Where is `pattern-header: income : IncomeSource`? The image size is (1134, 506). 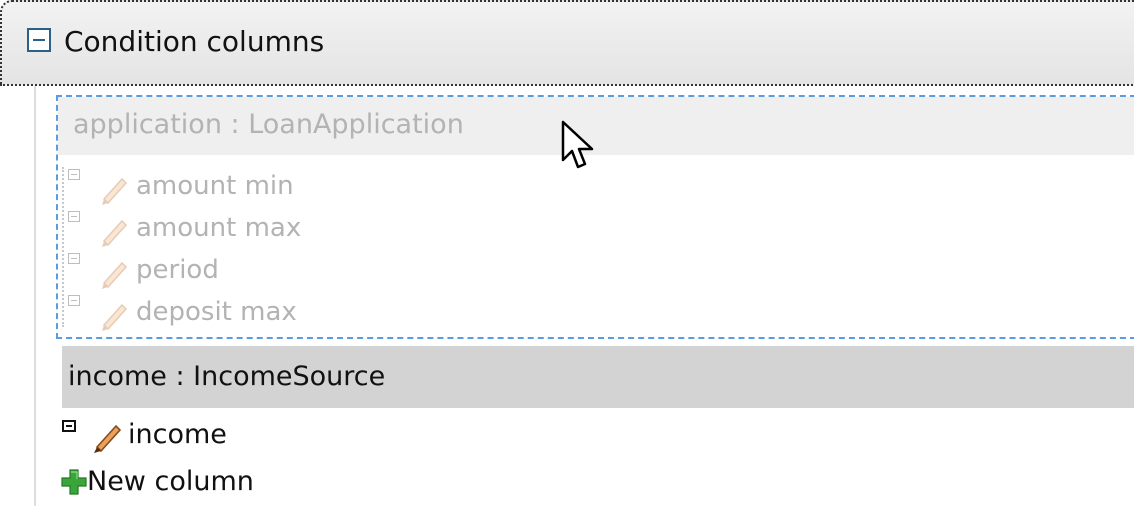 pattern-header: income : IncomeSource is located at coordinates (598, 377).